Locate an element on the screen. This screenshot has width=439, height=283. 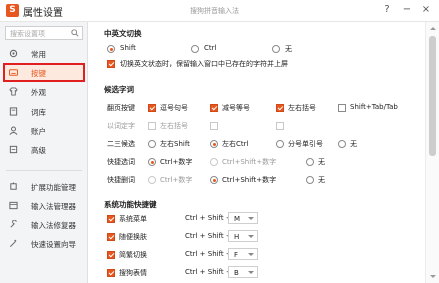
user-icon is located at coordinates (13, 130).